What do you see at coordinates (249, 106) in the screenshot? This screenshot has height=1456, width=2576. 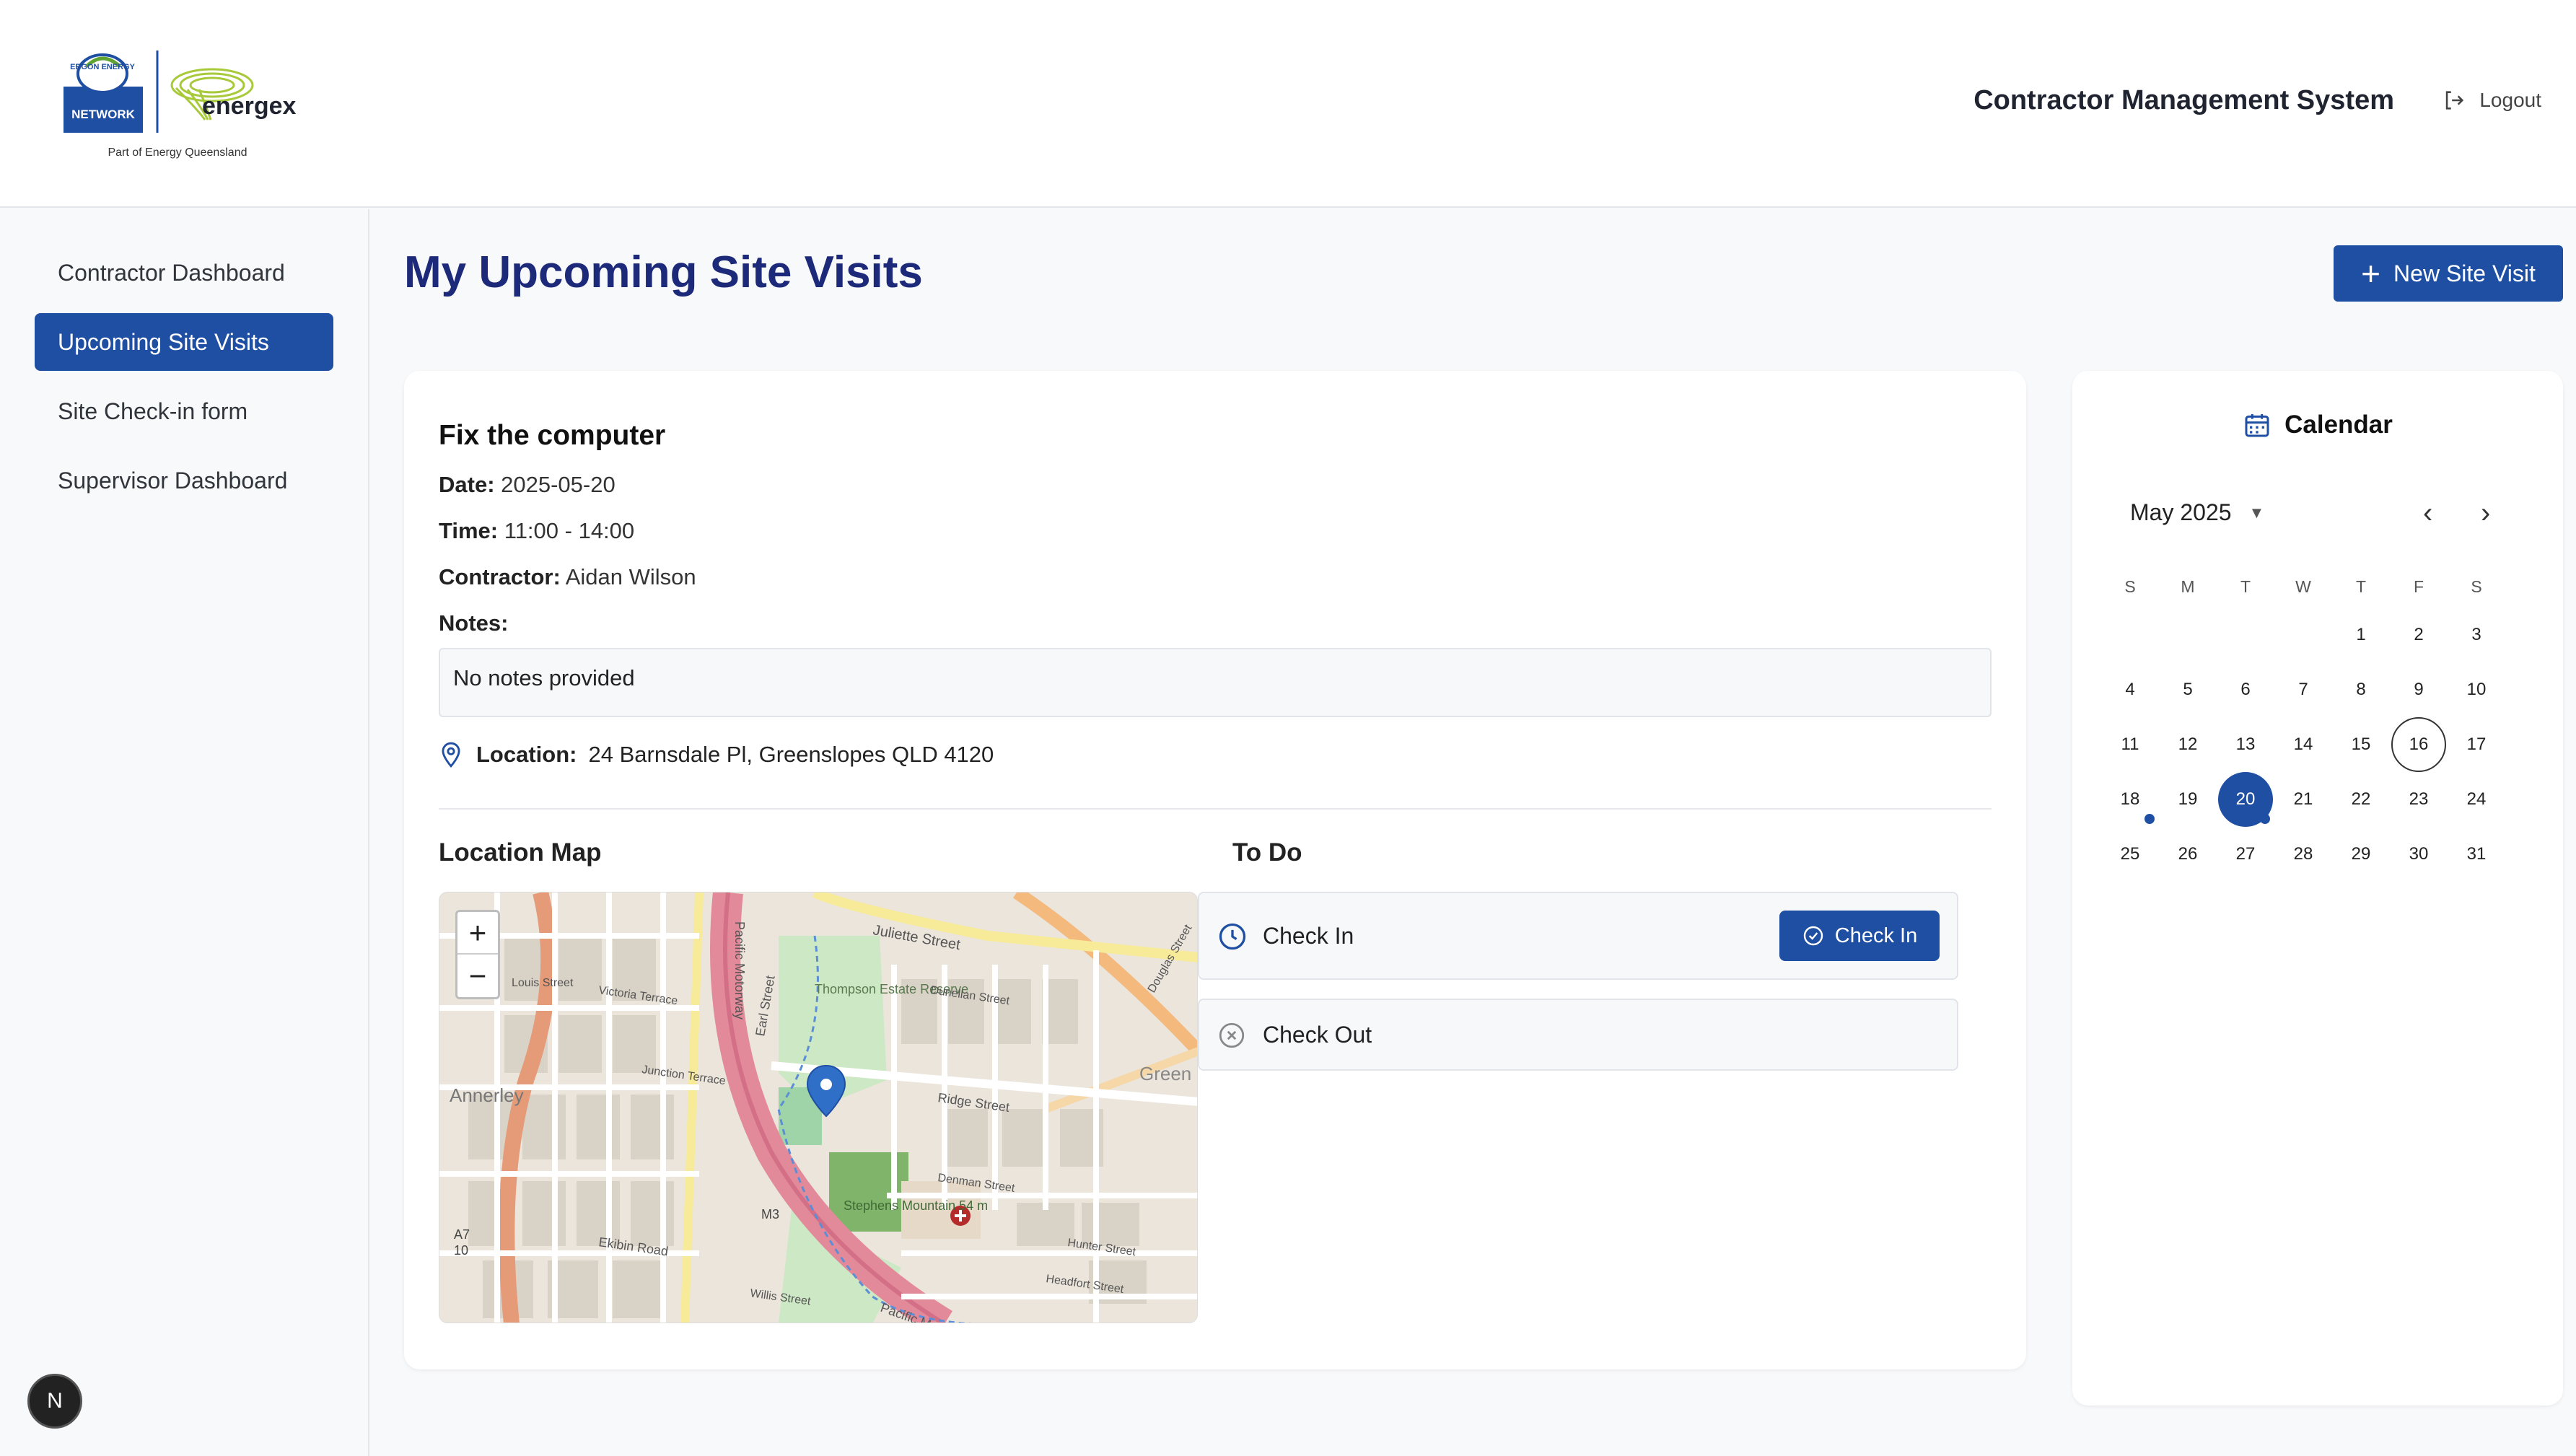 I see `logo-energex-text: energex` at bounding box center [249, 106].